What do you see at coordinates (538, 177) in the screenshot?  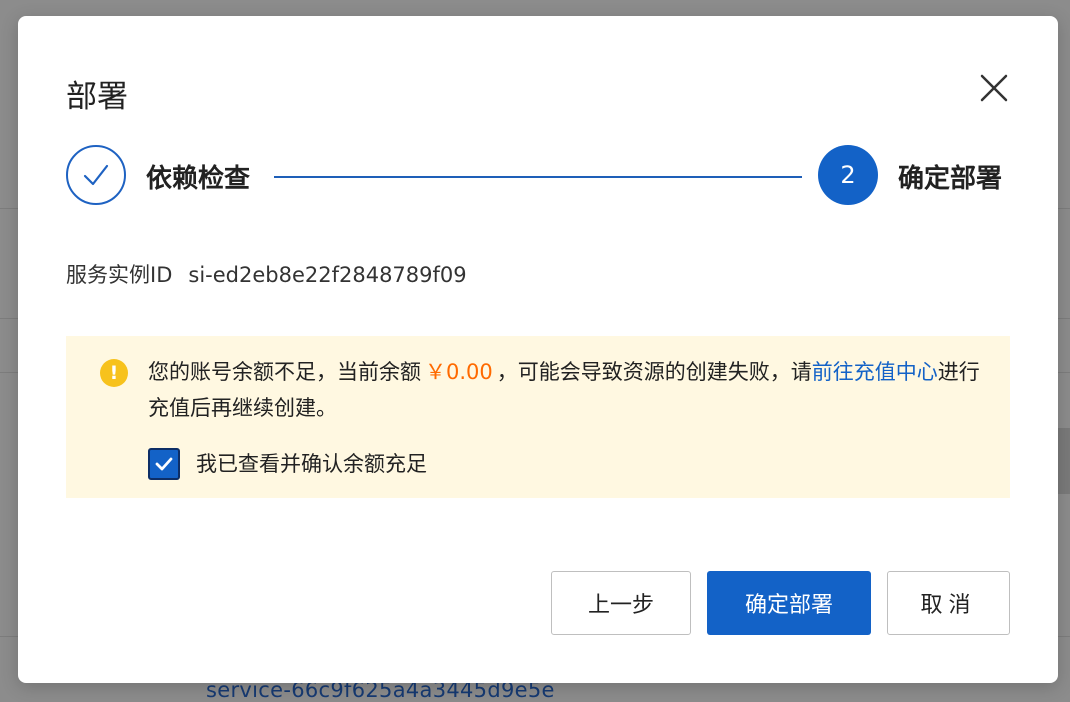 I see `step-connector` at bounding box center [538, 177].